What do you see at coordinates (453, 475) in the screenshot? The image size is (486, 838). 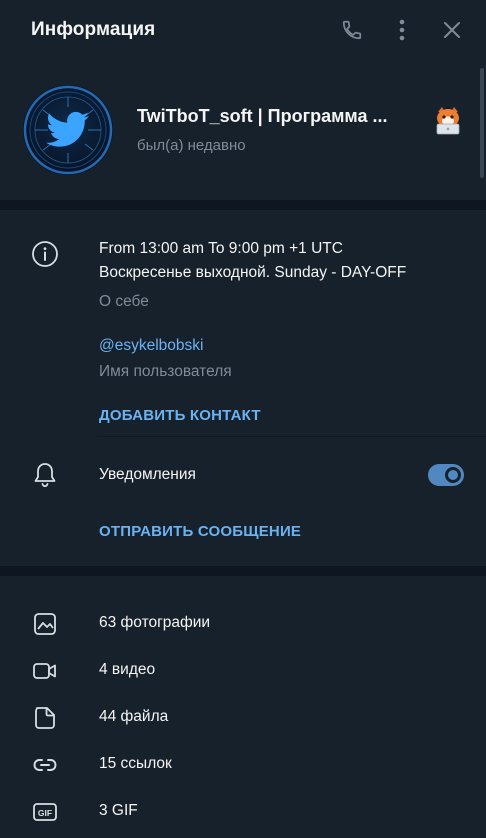 I see `toggle-knob` at bounding box center [453, 475].